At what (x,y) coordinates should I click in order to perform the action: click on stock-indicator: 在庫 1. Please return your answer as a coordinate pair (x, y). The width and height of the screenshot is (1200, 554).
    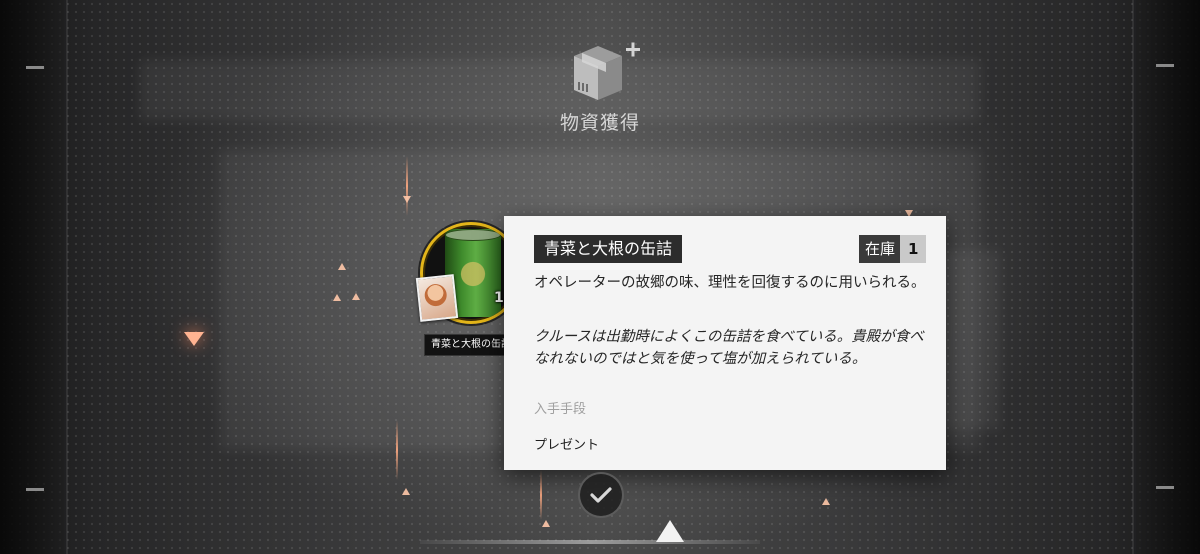
    Looking at the image, I should click on (893, 249).